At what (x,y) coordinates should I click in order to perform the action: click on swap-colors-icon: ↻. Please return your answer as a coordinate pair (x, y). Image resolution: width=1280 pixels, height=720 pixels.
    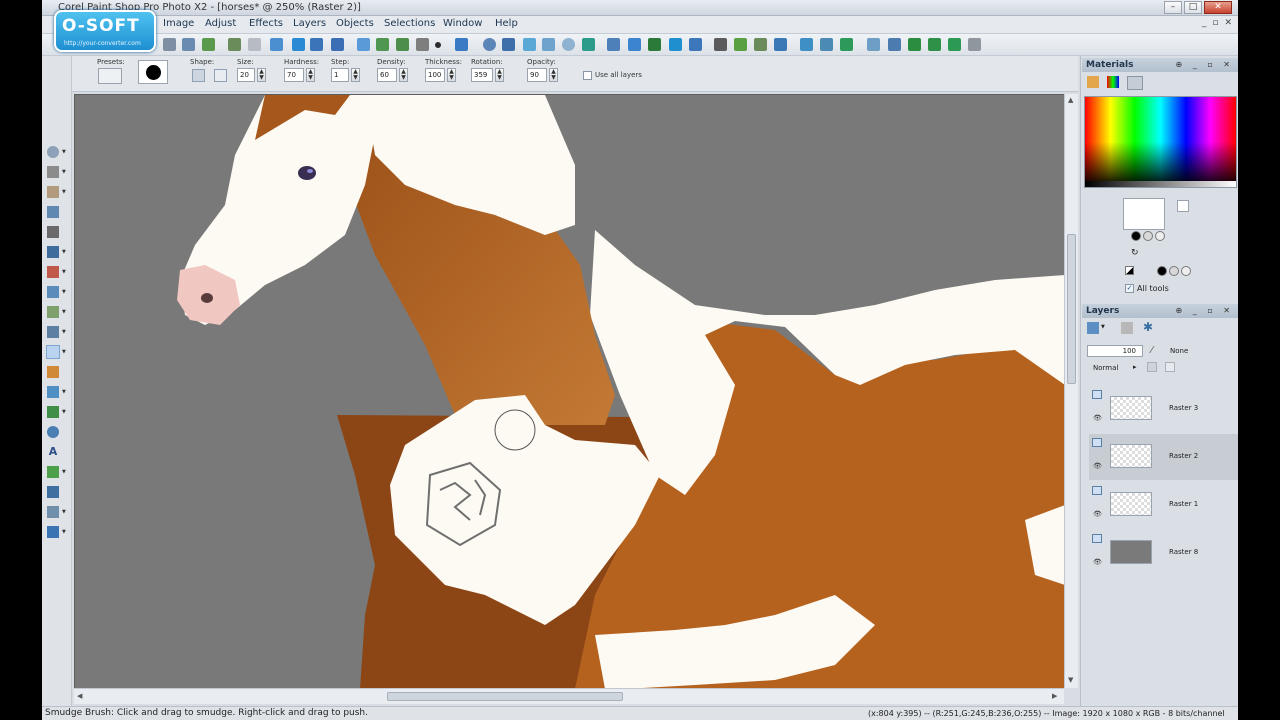
    Looking at the image, I should click on (1135, 253).